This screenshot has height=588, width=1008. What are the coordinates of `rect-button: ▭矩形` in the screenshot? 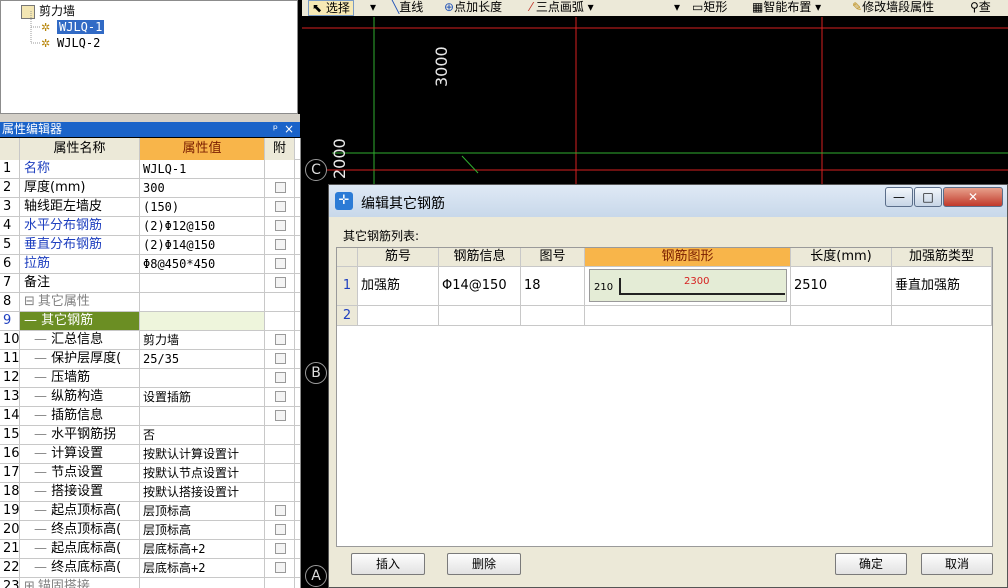 It's located at (709, 7).